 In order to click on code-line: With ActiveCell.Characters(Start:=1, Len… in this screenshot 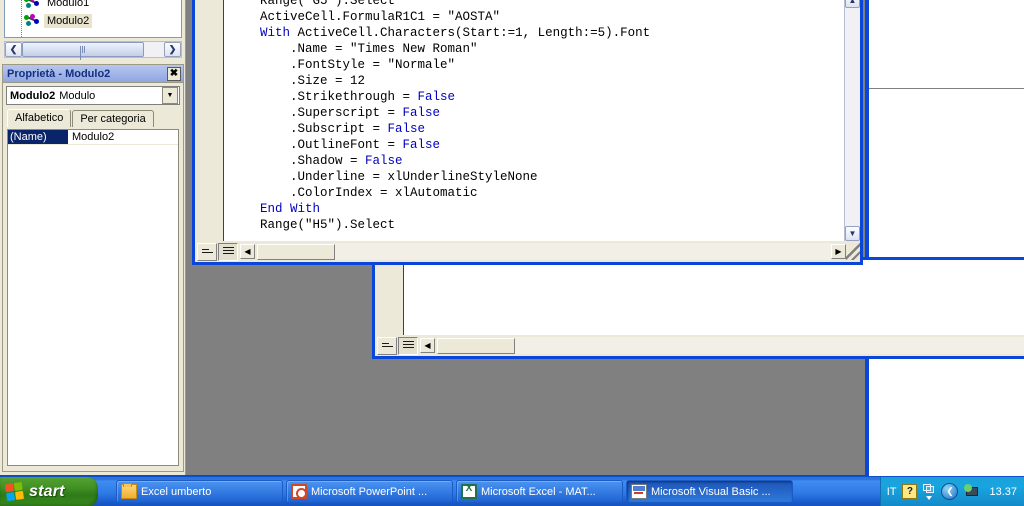, I will do `click(545, 33)`.